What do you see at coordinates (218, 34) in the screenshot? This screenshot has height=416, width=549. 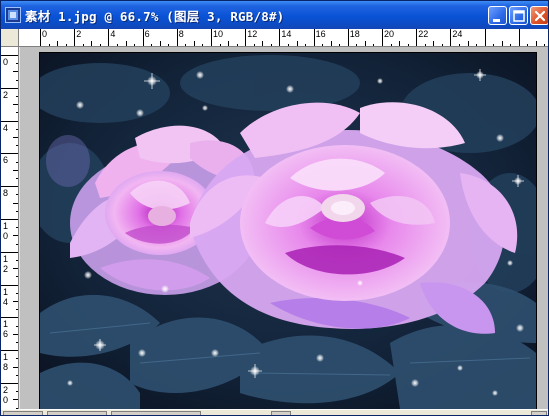 I see `horizontal-ruler-label: 10` at bounding box center [218, 34].